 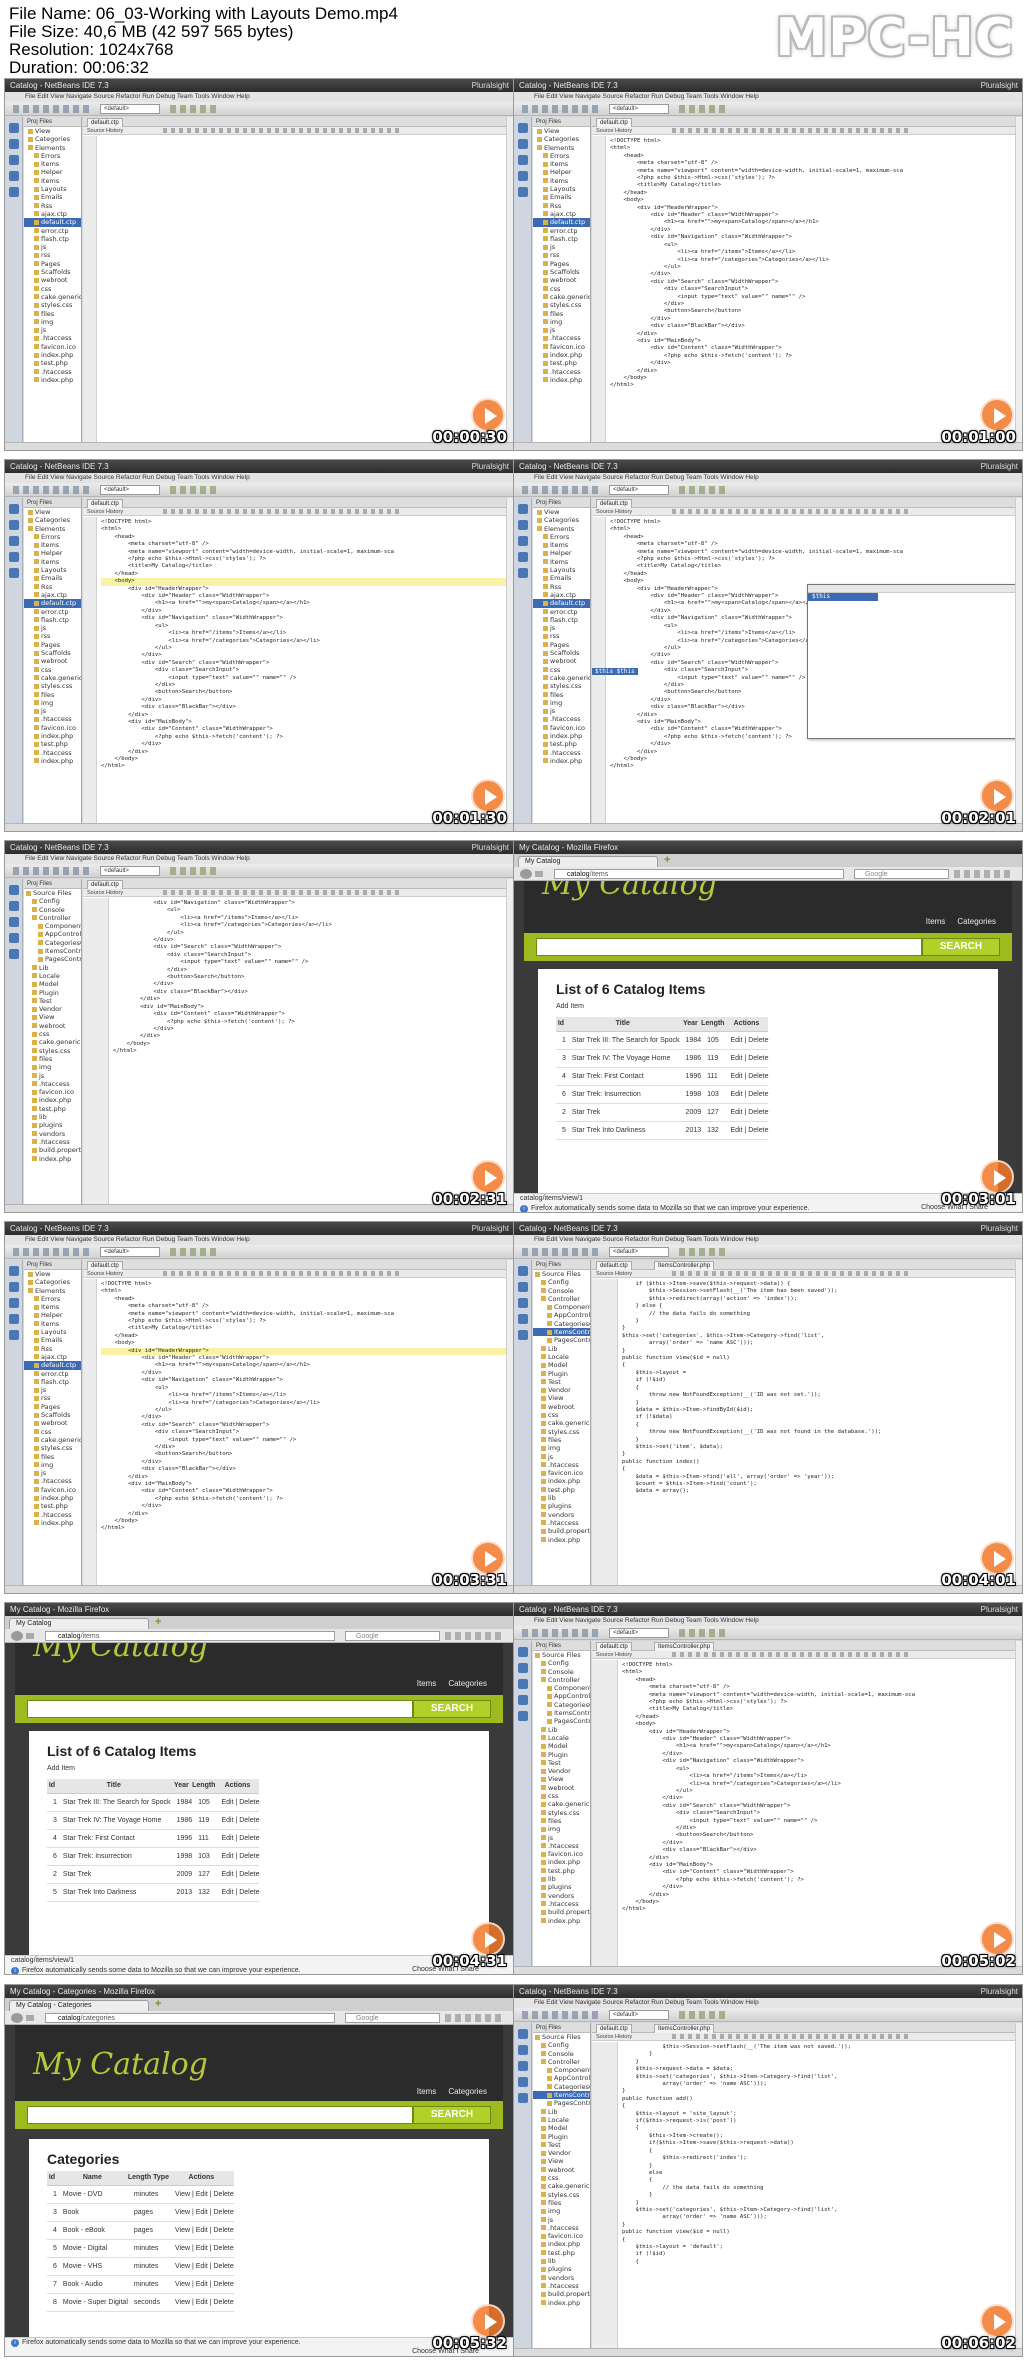 I want to click on site-search-button: SEARCH, so click(x=452, y=1709).